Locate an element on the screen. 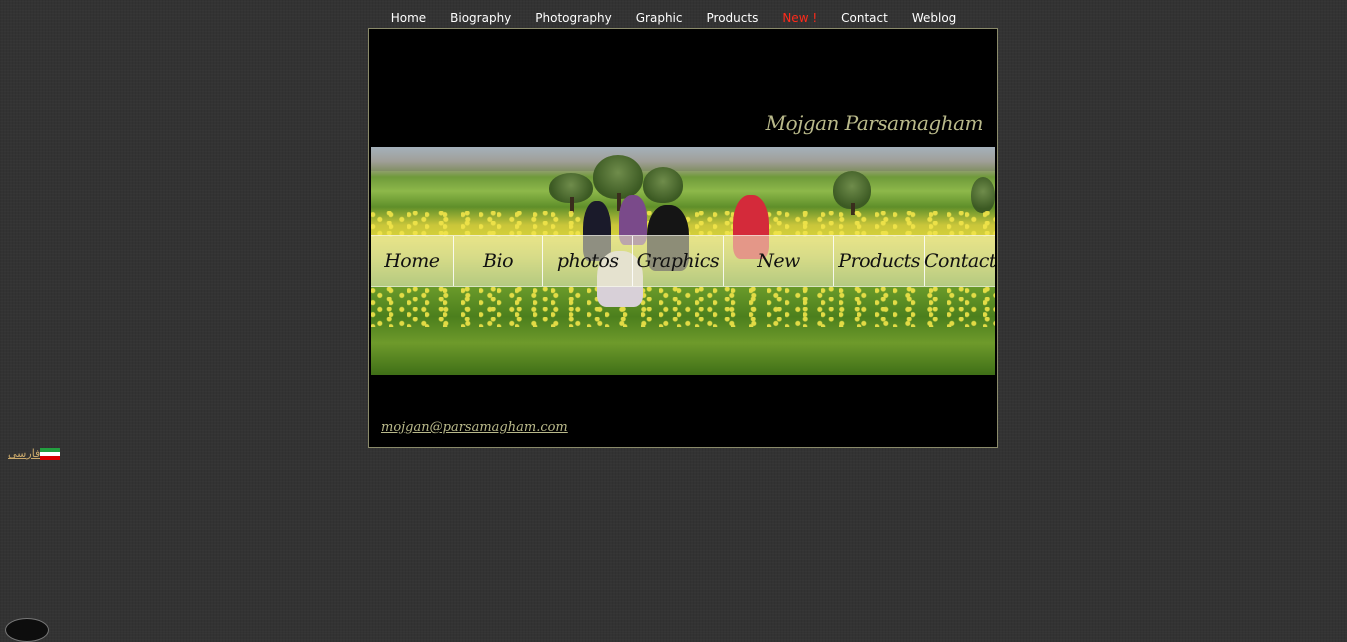  iran-flag-icon is located at coordinates (50, 454).